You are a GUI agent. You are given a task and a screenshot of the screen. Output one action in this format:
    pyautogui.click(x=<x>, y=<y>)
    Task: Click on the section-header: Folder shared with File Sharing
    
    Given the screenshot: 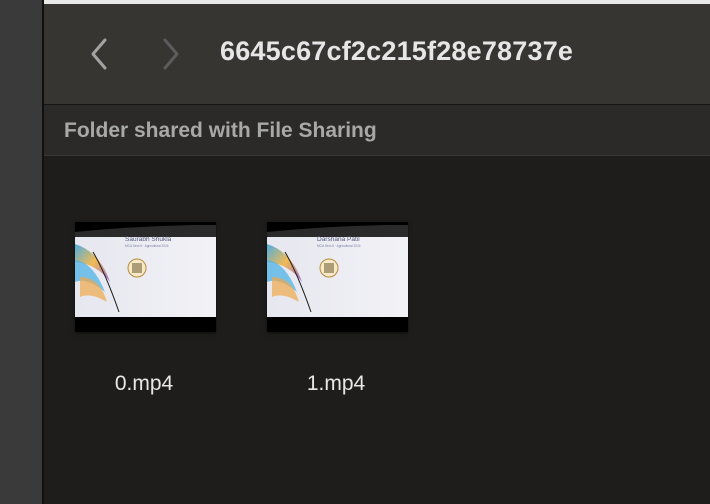 What is the action you would take?
    pyautogui.click(x=377, y=130)
    